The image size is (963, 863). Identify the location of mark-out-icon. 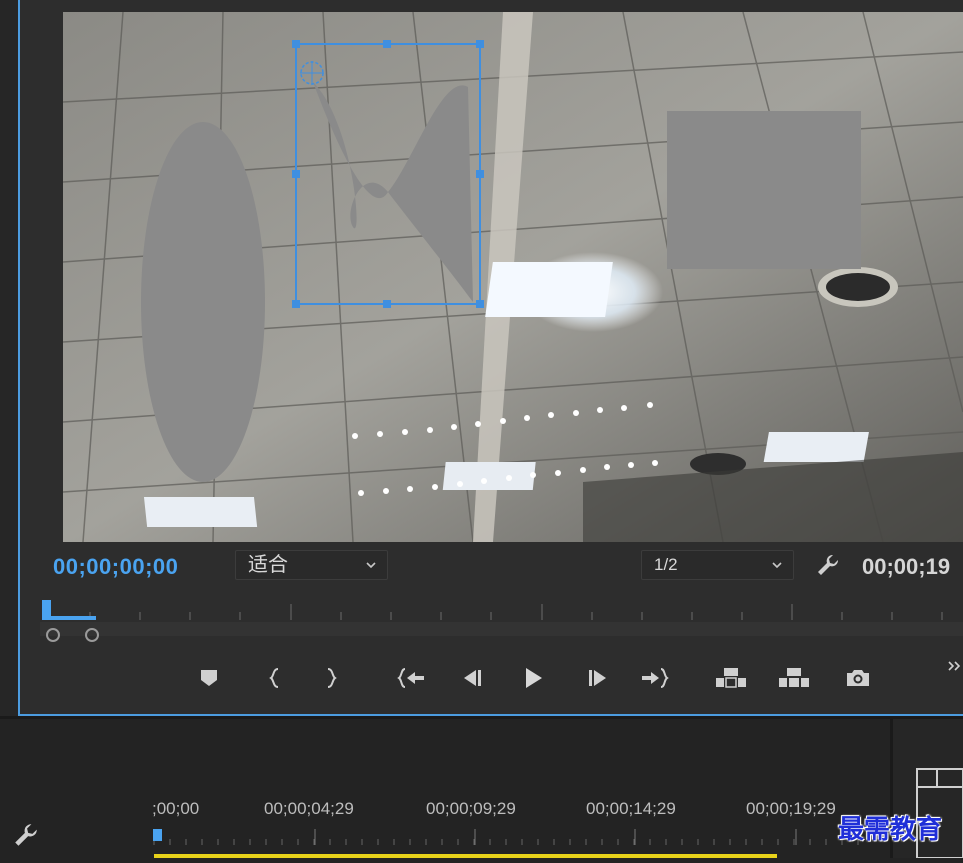
(331, 678).